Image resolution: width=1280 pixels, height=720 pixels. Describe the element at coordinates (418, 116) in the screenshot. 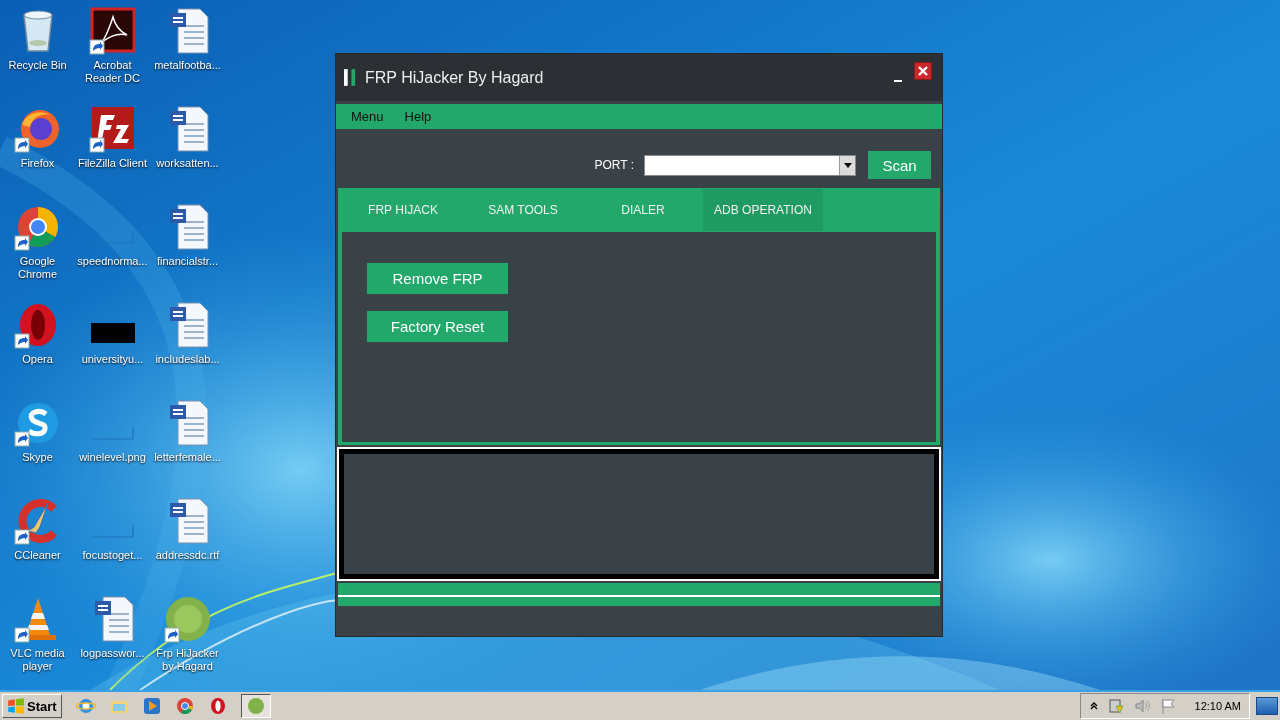

I see `menu-item: Help` at that location.